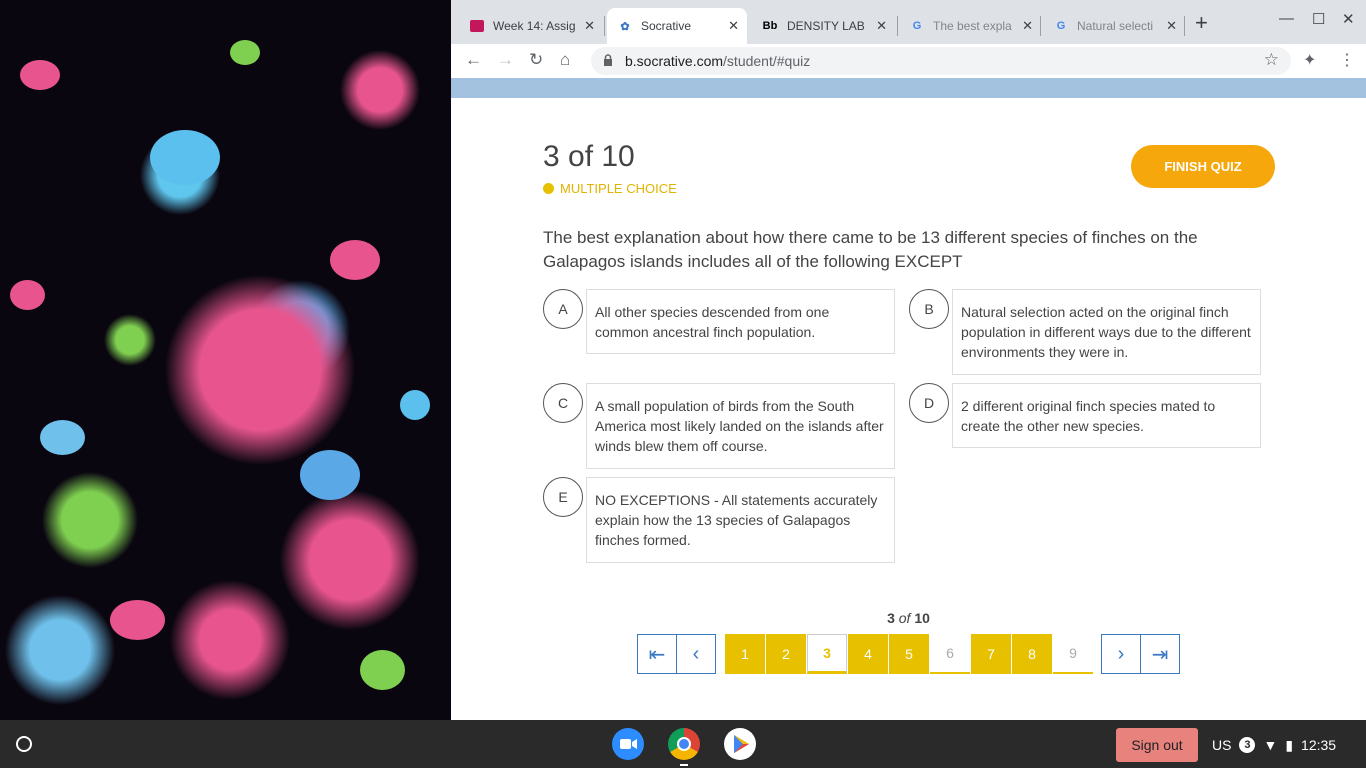 Image resolution: width=1366 pixels, height=768 pixels. Describe the element at coordinates (684, 765) in the screenshot. I see `active-app-indicator` at that location.